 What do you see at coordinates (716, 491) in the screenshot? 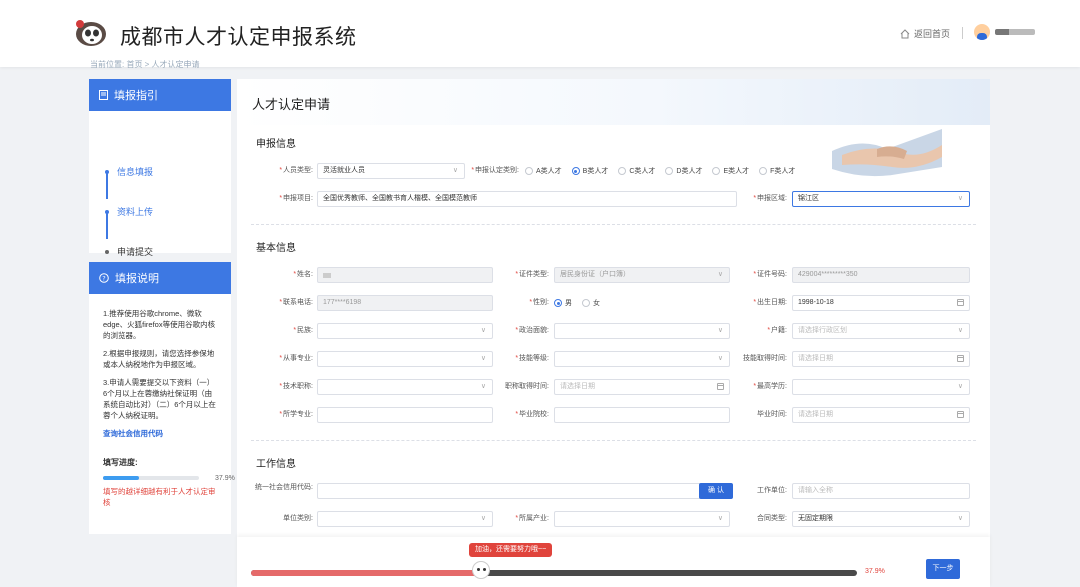
I see `confirm-button: 确 认` at bounding box center [716, 491].